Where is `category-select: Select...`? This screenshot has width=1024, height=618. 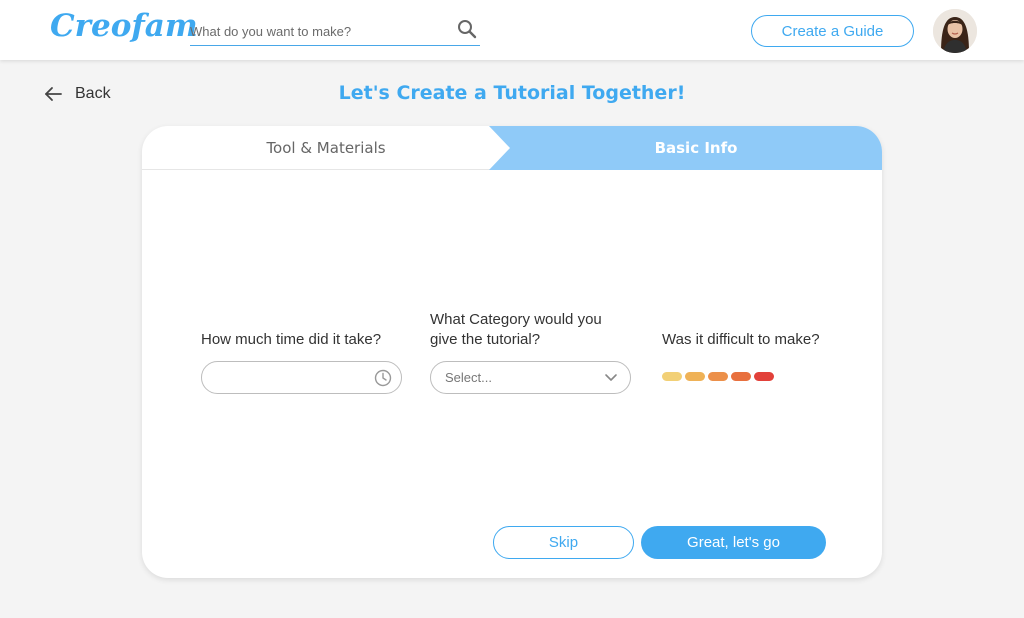 category-select: Select... is located at coordinates (530, 377).